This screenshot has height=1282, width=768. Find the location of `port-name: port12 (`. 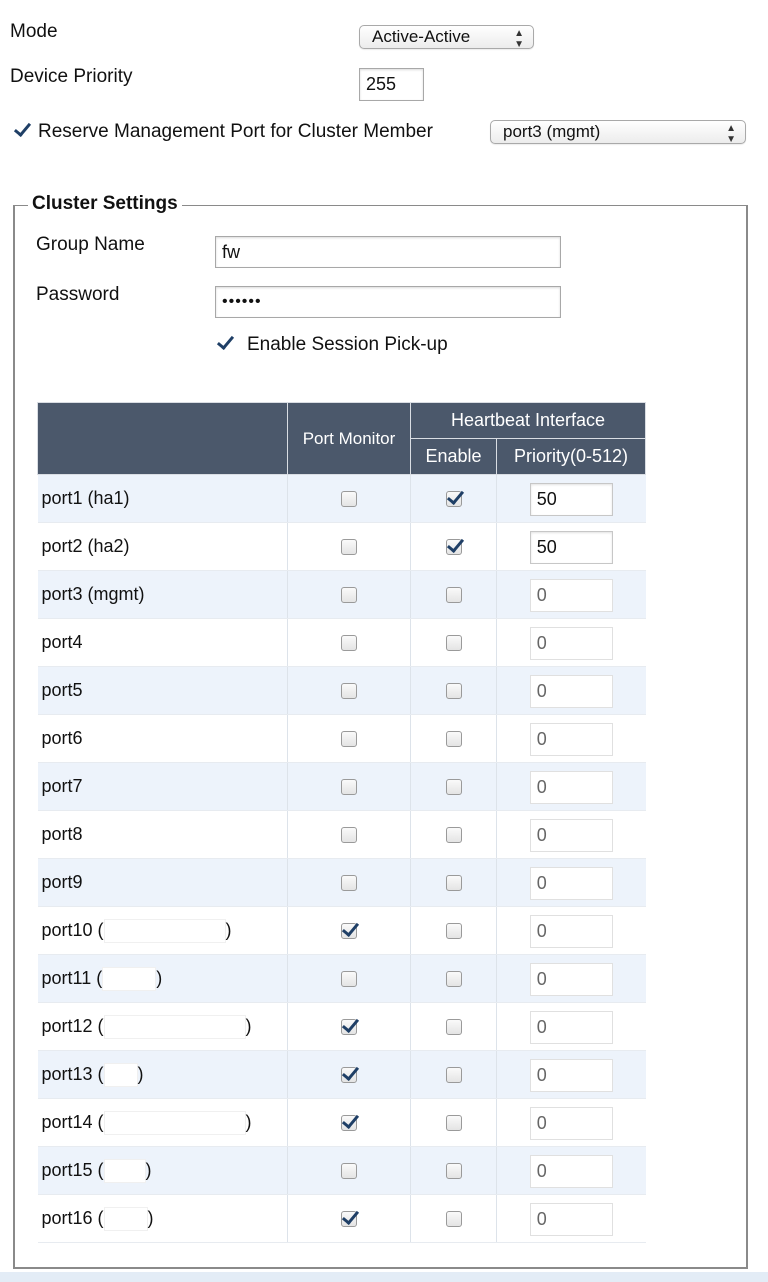

port-name: port12 ( is located at coordinates (72, 1025).